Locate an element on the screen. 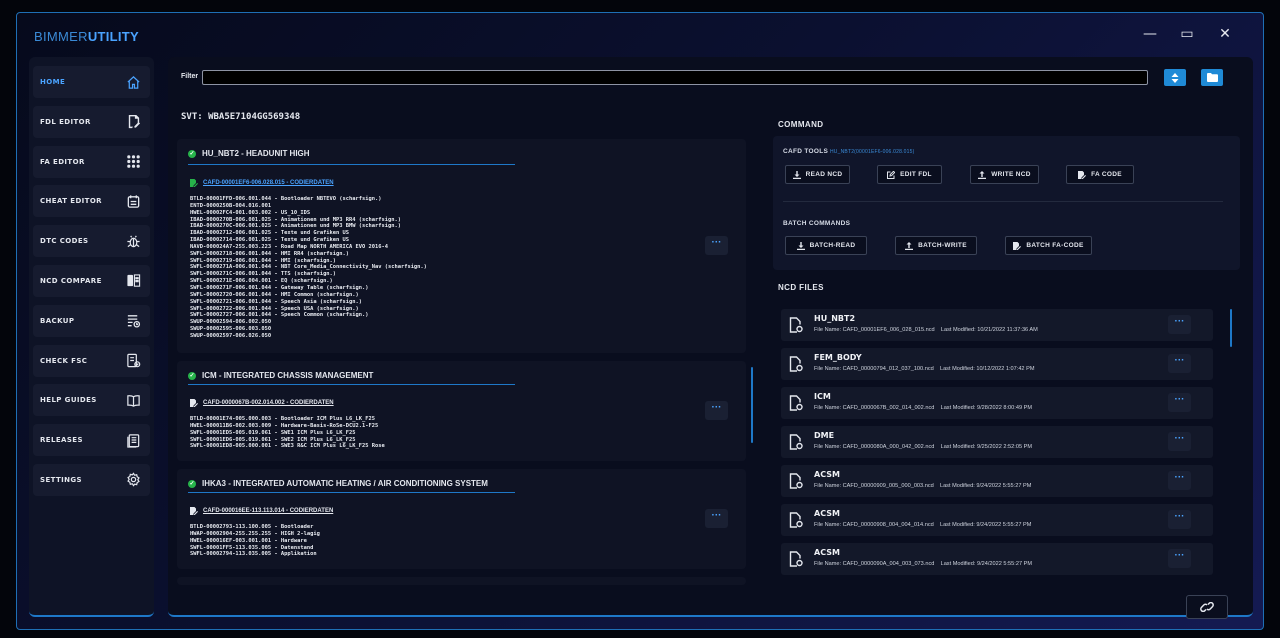 The height and width of the screenshot is (638, 1280). fa-code-button: FA CODE is located at coordinates (1100, 174).